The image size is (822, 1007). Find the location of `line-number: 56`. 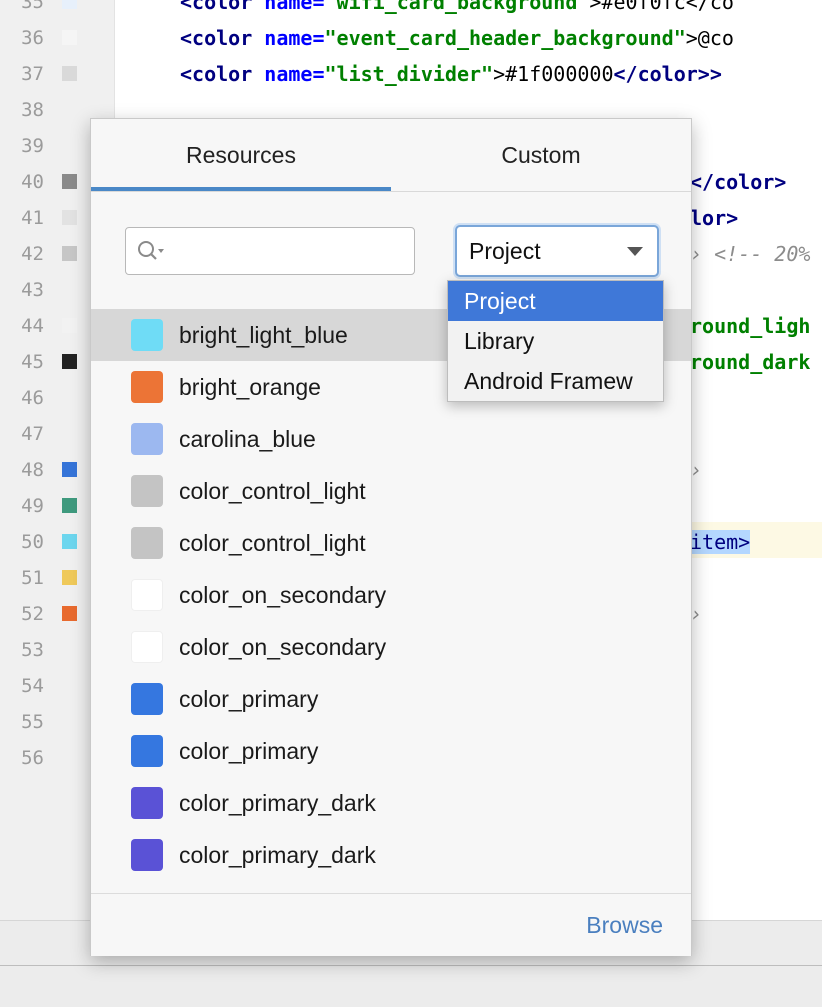

line-number: 56 is located at coordinates (32, 758).